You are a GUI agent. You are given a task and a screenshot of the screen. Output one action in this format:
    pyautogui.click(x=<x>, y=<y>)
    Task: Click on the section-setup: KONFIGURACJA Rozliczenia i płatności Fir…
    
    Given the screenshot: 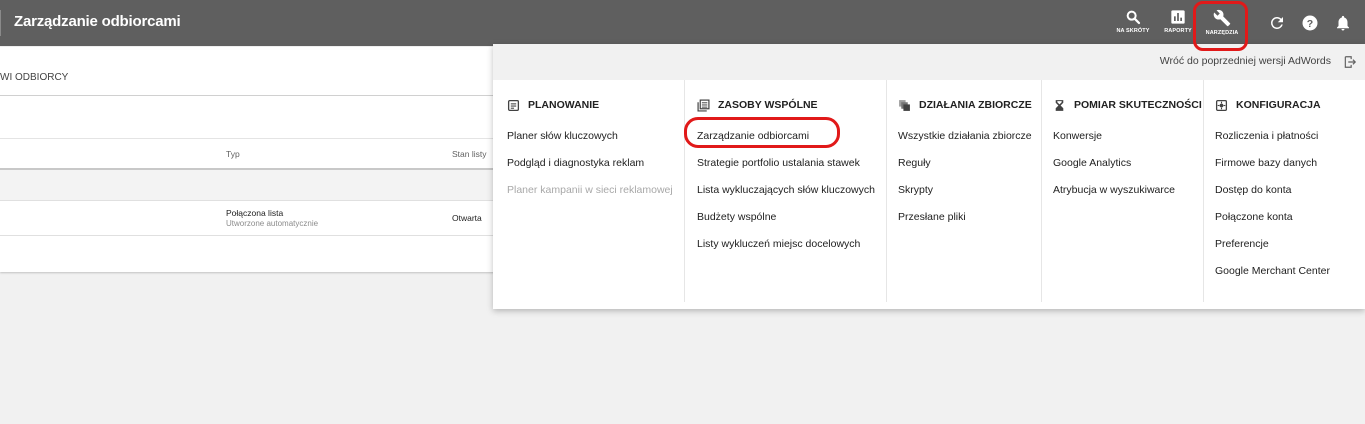 What is the action you would take?
    pyautogui.click(x=1284, y=191)
    